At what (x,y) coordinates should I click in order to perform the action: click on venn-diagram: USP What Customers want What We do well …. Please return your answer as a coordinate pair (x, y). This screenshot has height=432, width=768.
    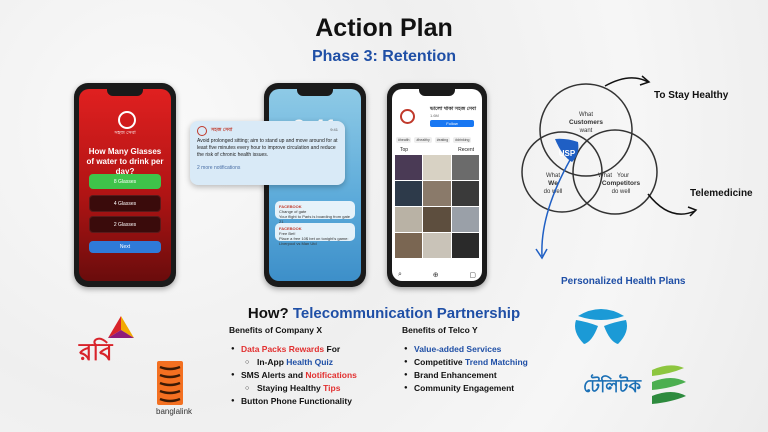
    Looking at the image, I should click on (609, 167).